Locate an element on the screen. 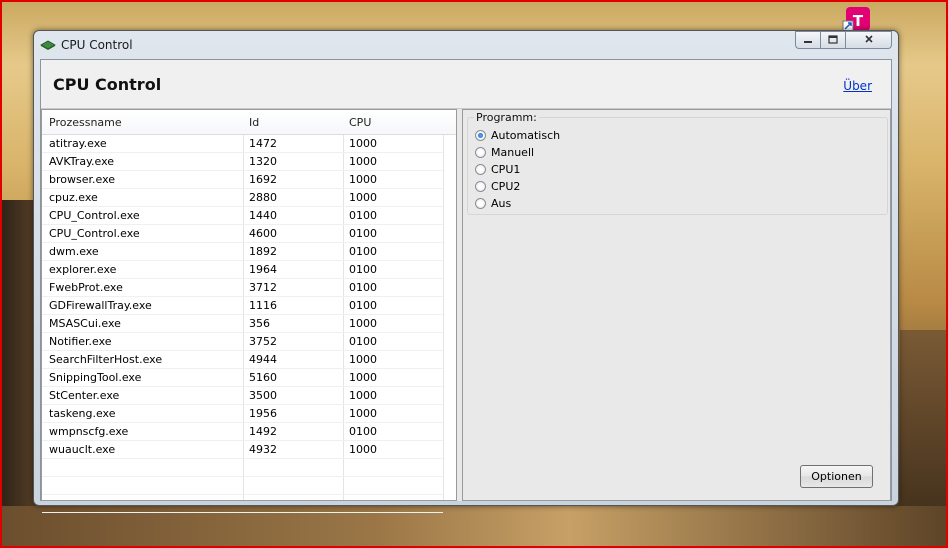 The width and height of the screenshot is (948, 548). table-row: FwebProt.exe 3712 0100 is located at coordinates (242, 288).